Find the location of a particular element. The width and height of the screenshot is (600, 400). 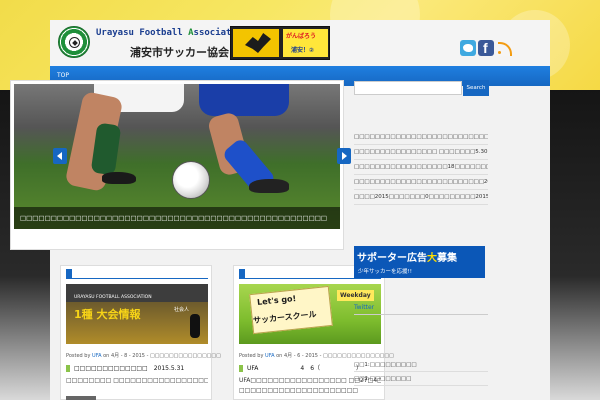

banner-headline-part: 募集 is located at coordinates (447, 258).